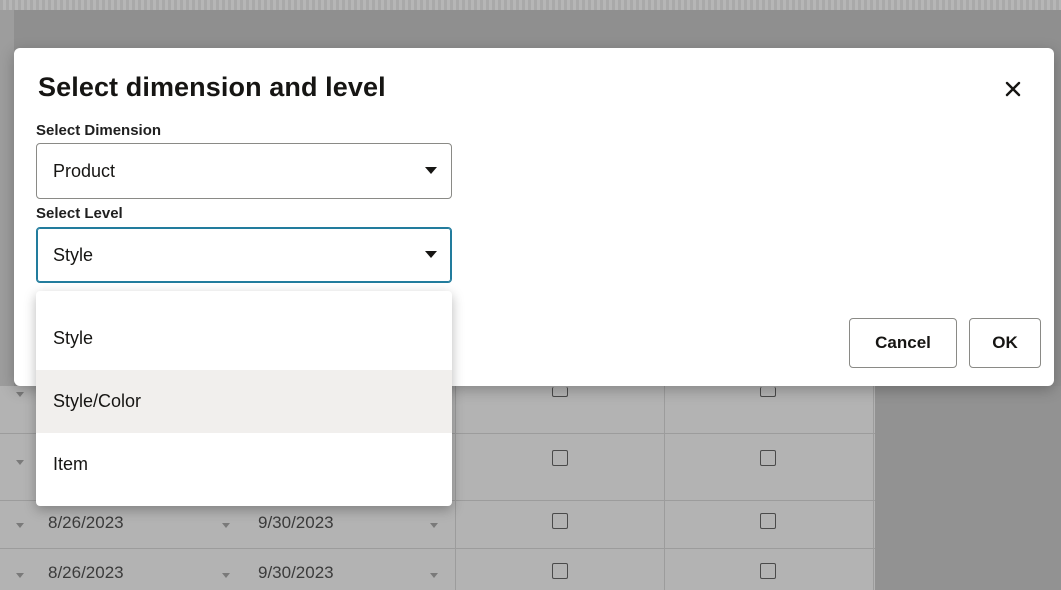 This screenshot has width=1061, height=590. Describe the element at coordinates (244, 171) in the screenshot. I see `select-dimension-dropdown: Product` at that location.